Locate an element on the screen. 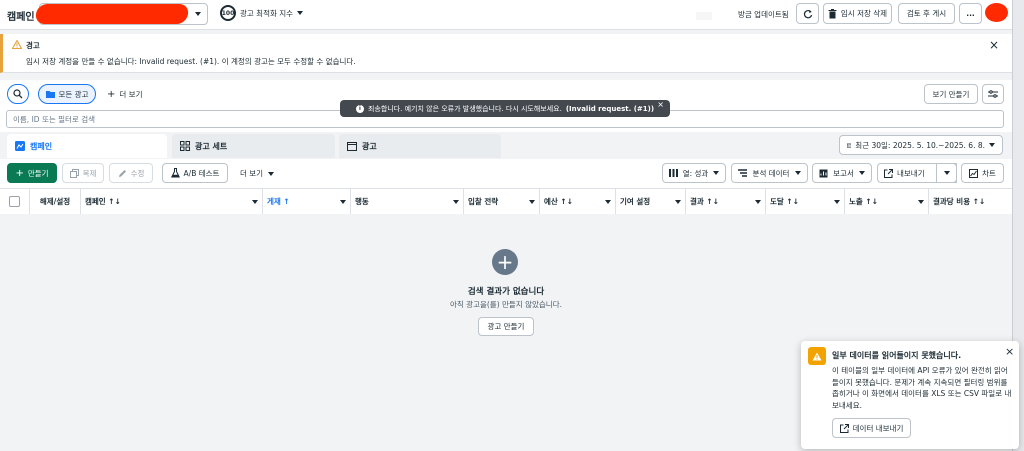  tab-adsets: 광고 세트 is located at coordinates (253, 146).